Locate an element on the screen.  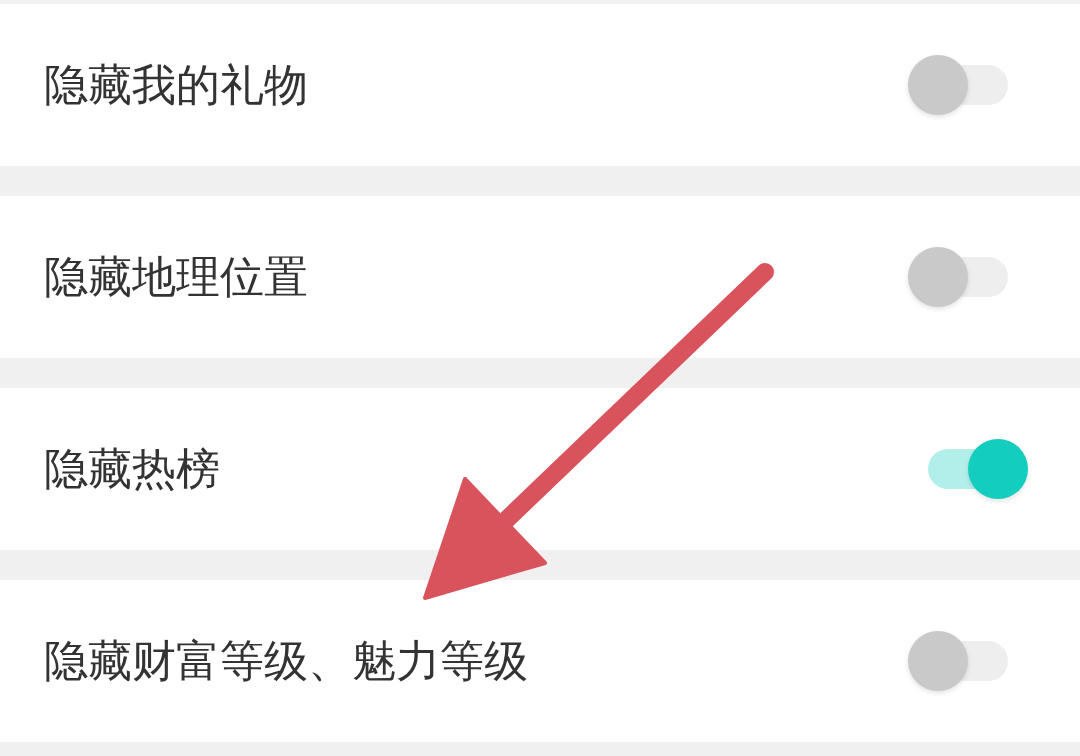
setting-label: 隐藏地理位置 is located at coordinates (176, 277).